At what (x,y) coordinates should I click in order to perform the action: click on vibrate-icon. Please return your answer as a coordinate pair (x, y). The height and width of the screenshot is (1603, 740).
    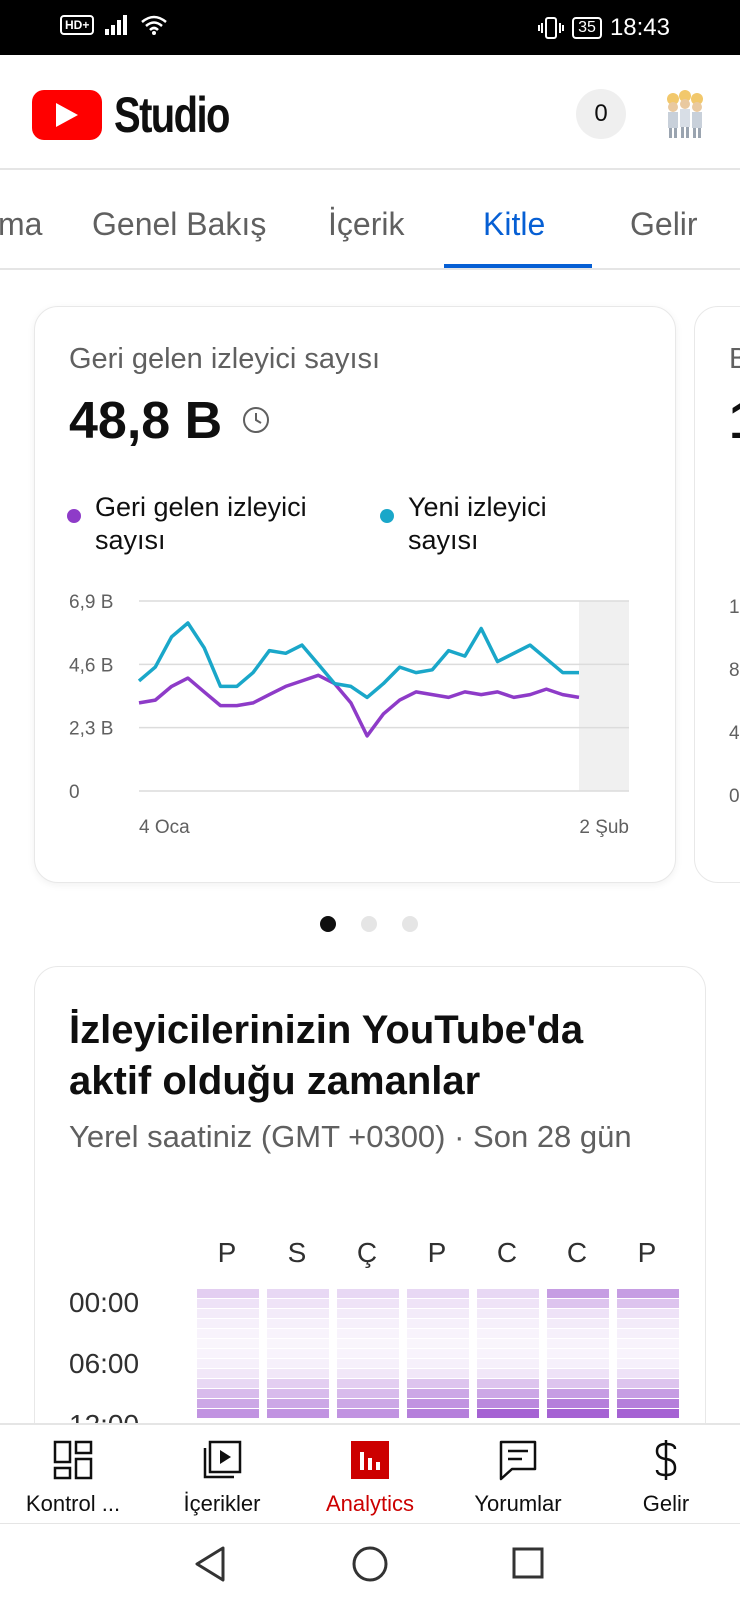
    Looking at the image, I should click on (551, 28).